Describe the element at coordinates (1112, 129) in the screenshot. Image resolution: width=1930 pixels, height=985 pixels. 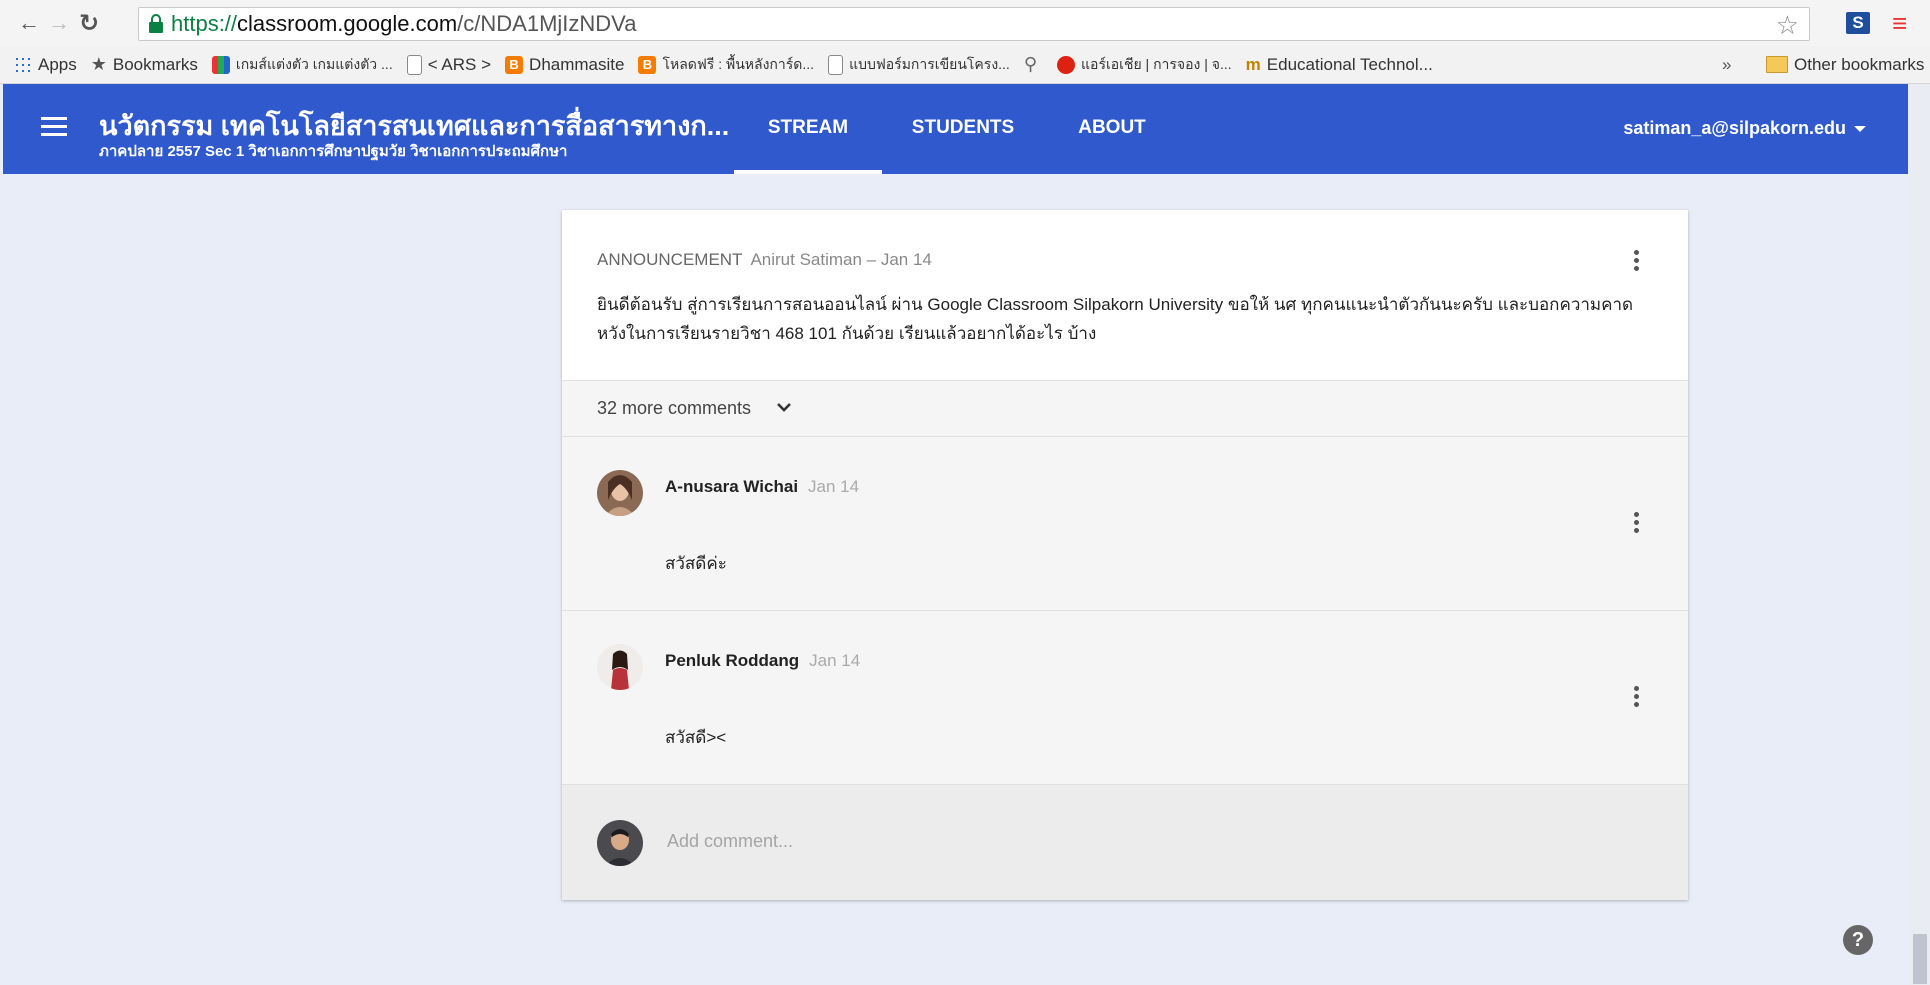
I see `tab-about: ABOUT` at that location.